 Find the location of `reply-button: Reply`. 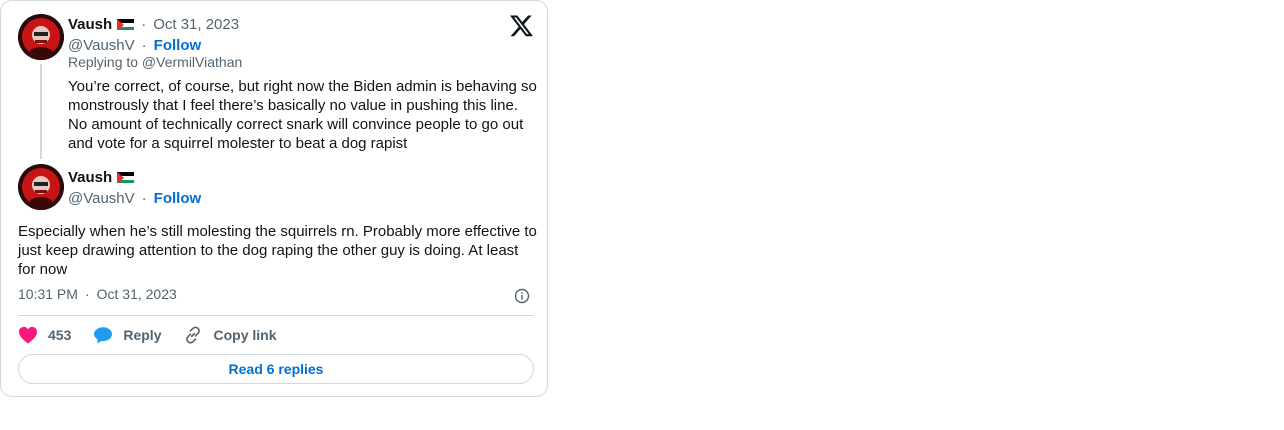

reply-button: Reply is located at coordinates (127, 335).